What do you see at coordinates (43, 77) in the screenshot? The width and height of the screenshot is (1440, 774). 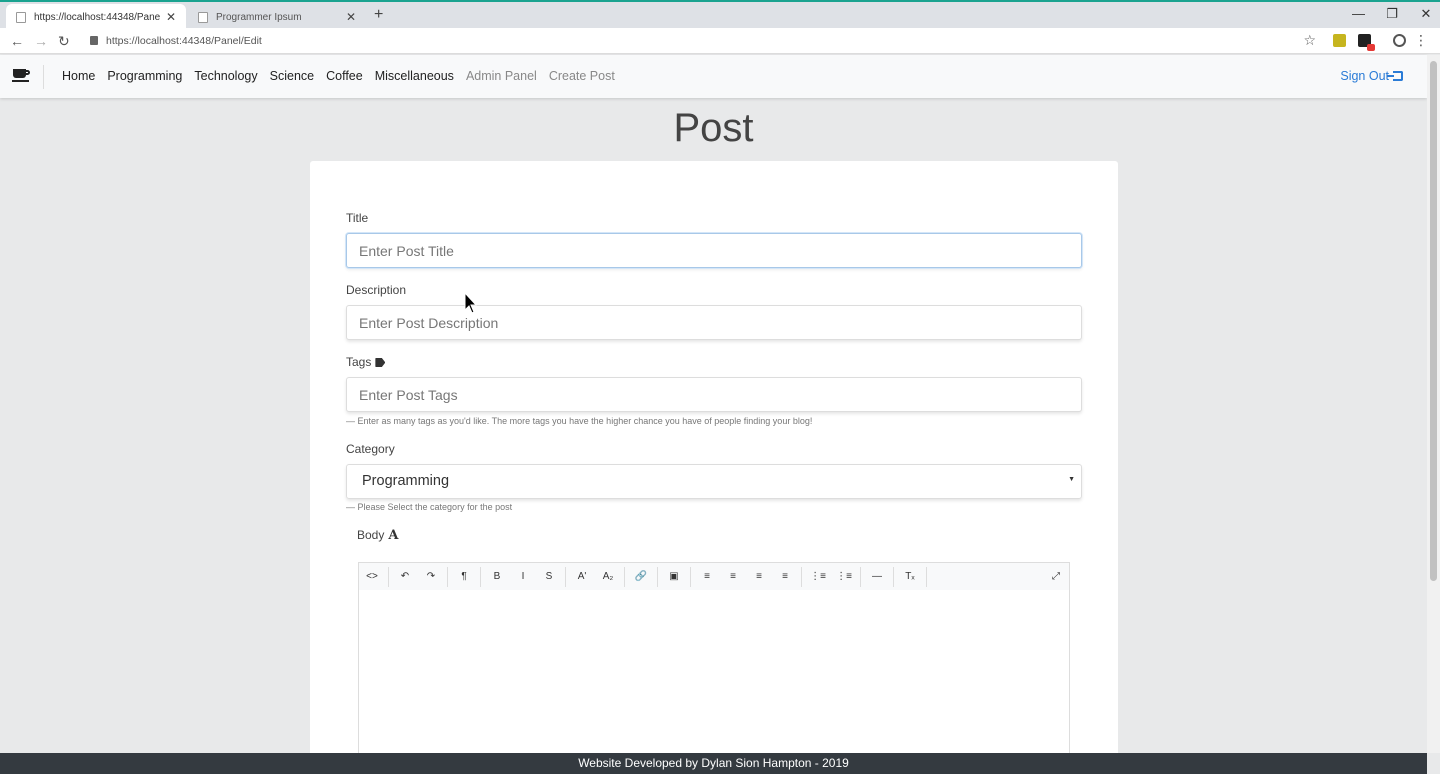 I see `nav-divider` at bounding box center [43, 77].